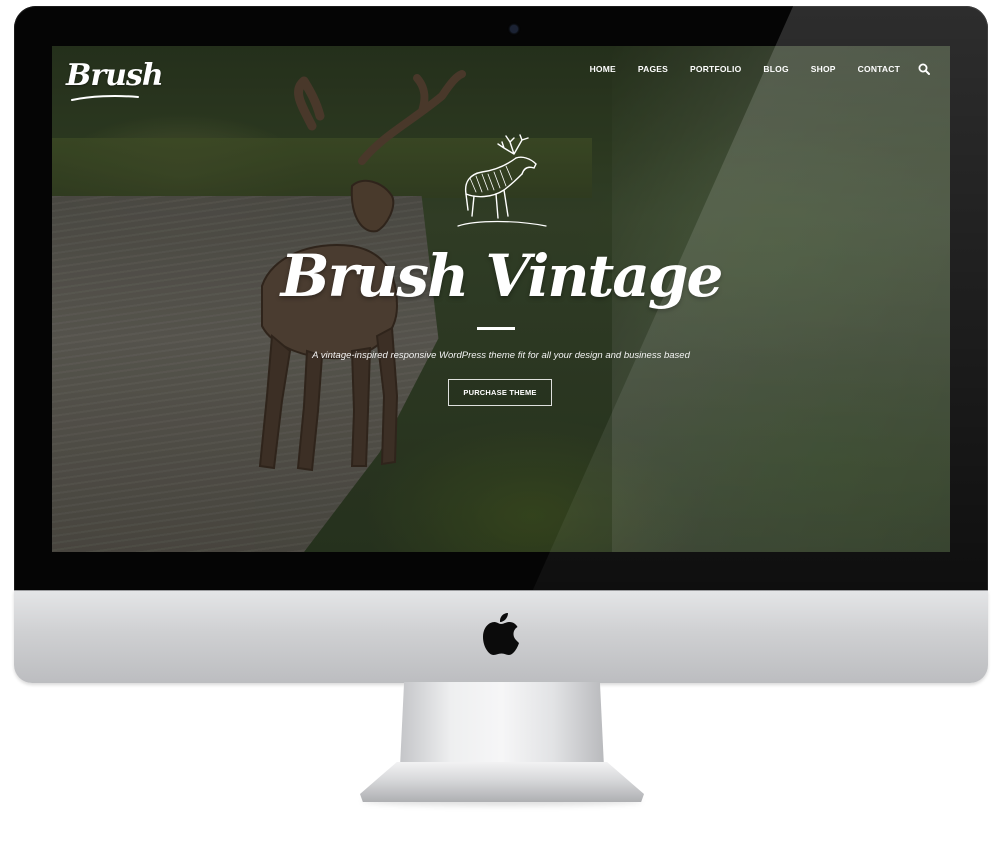 Image resolution: width=1000 pixels, height=850 pixels. I want to click on nav-item-blog: BLOG, so click(775, 69).